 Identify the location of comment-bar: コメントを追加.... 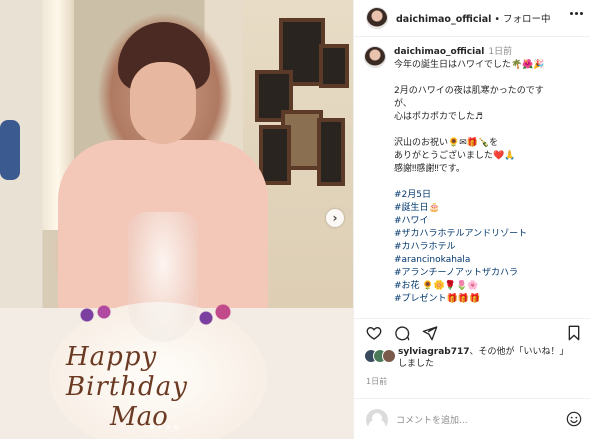
(472, 419).